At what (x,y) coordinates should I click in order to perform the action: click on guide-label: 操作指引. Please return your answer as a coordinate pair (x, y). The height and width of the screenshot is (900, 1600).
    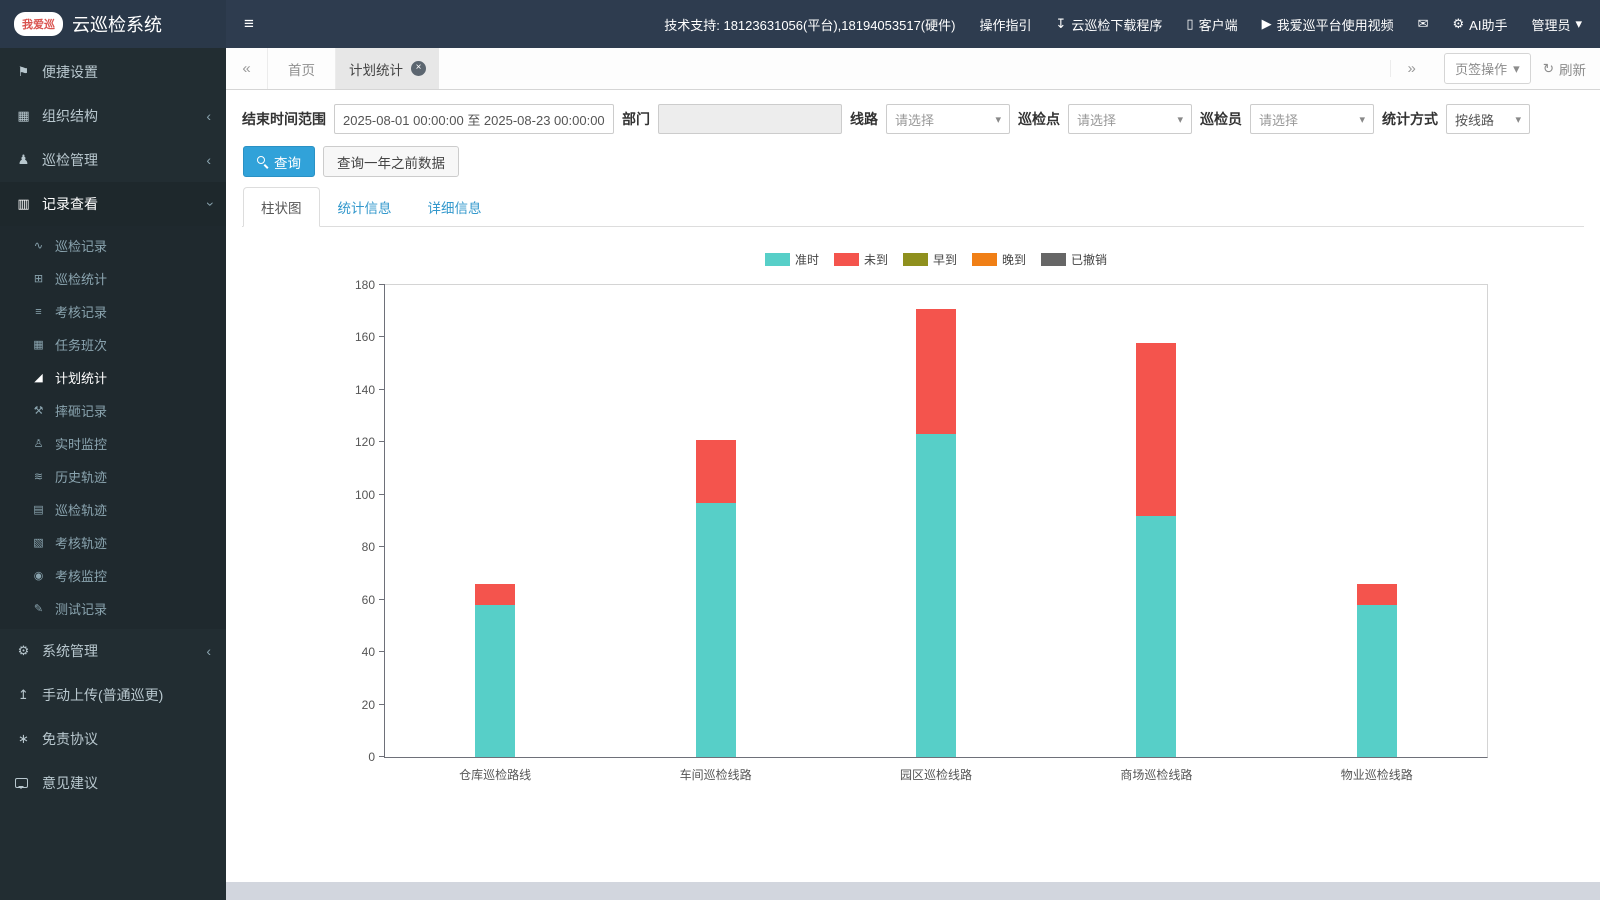
    Looking at the image, I should click on (1005, 25).